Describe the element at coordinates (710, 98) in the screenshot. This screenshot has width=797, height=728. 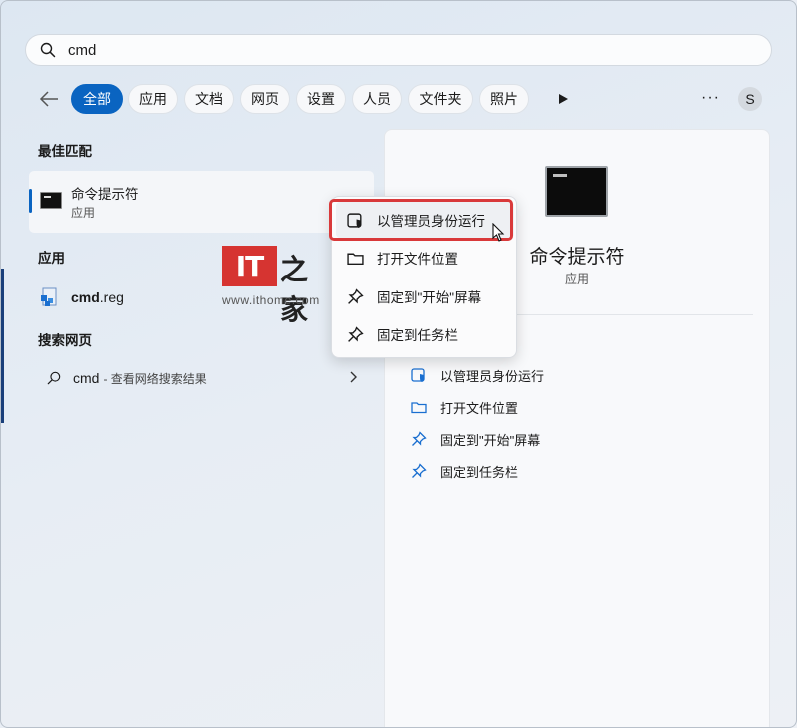
I see `more-options-icon: ···` at that location.